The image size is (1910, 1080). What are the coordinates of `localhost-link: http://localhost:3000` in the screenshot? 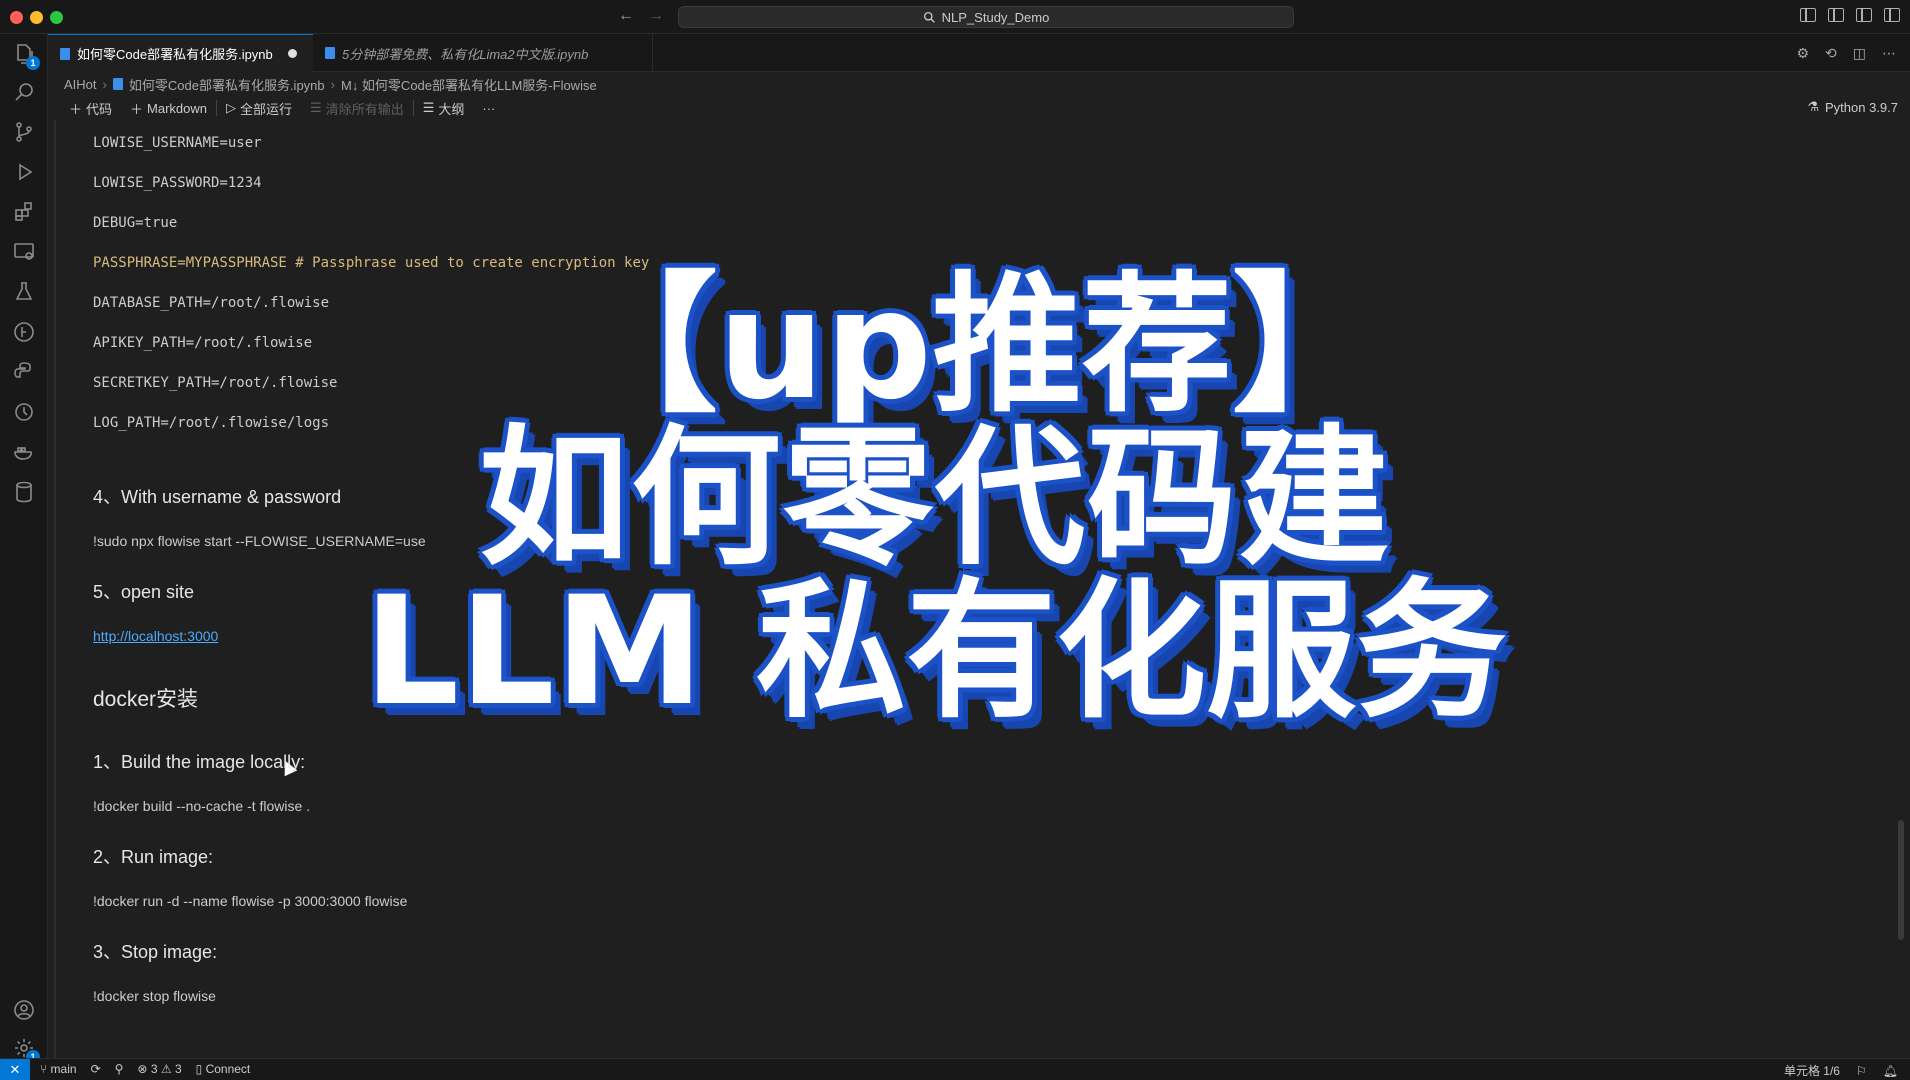 It's located at (155, 636).